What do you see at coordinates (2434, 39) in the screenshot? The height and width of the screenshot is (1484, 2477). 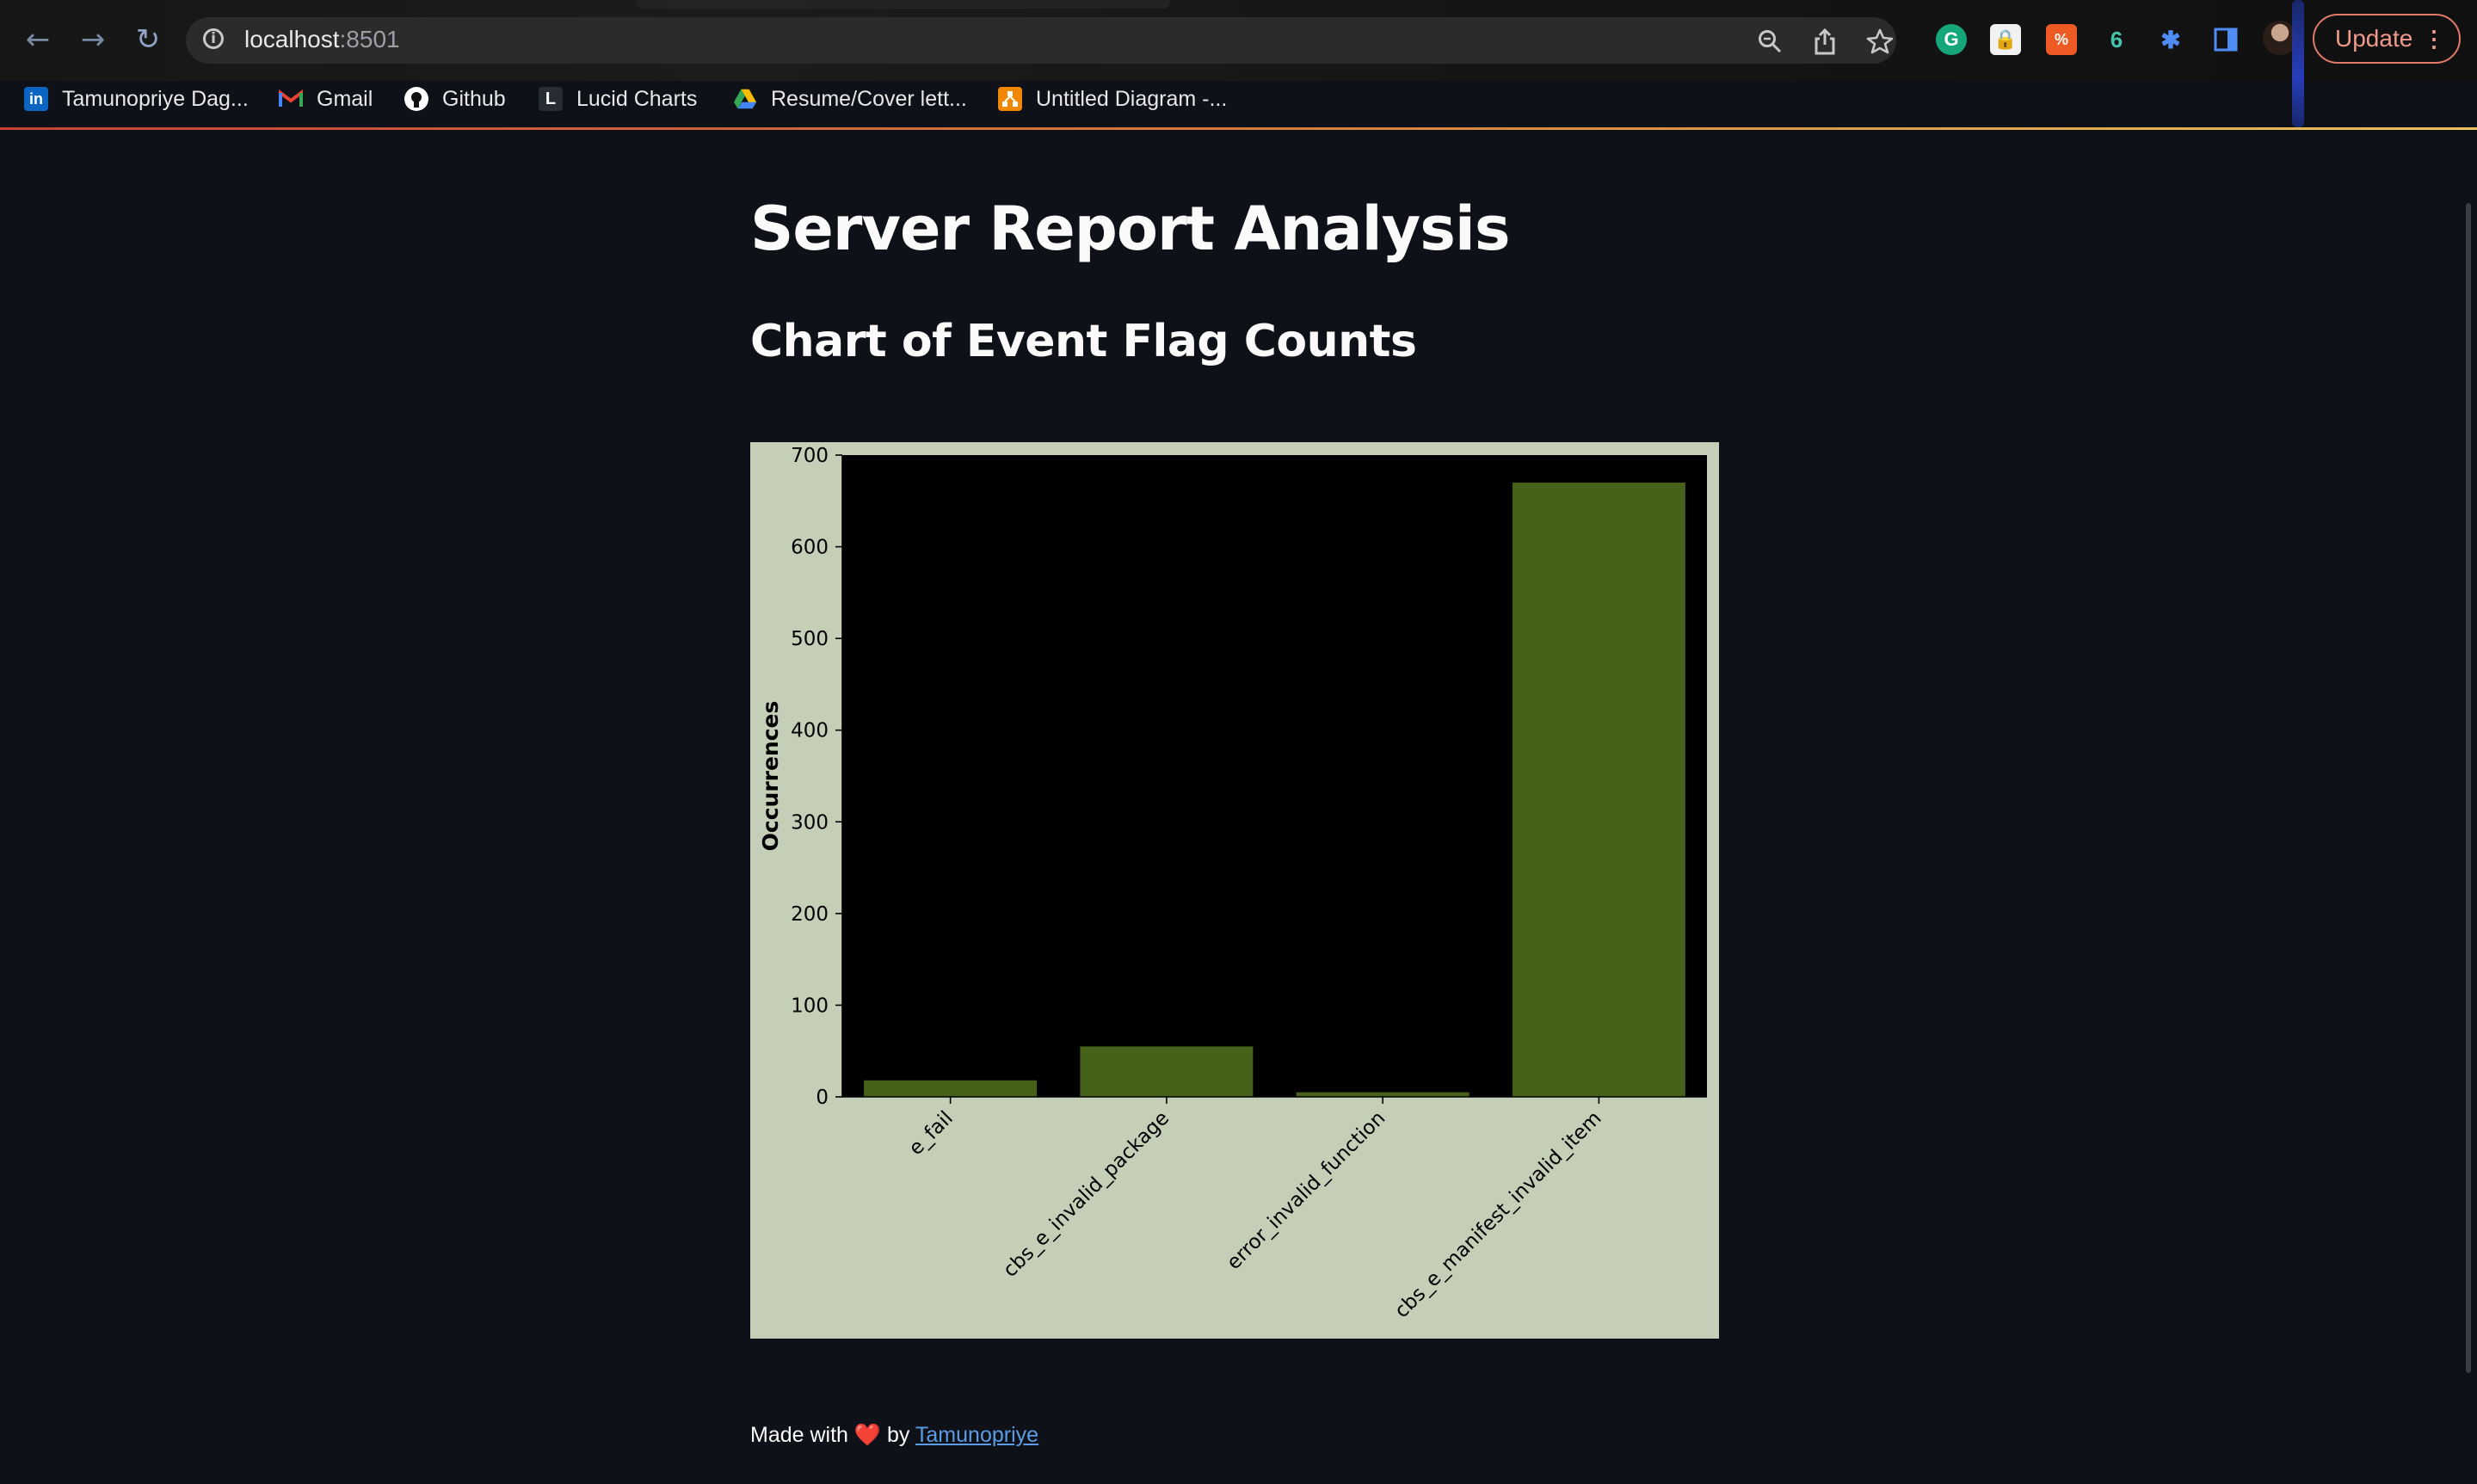 I see `menu-kebab-icon: ⋮` at bounding box center [2434, 39].